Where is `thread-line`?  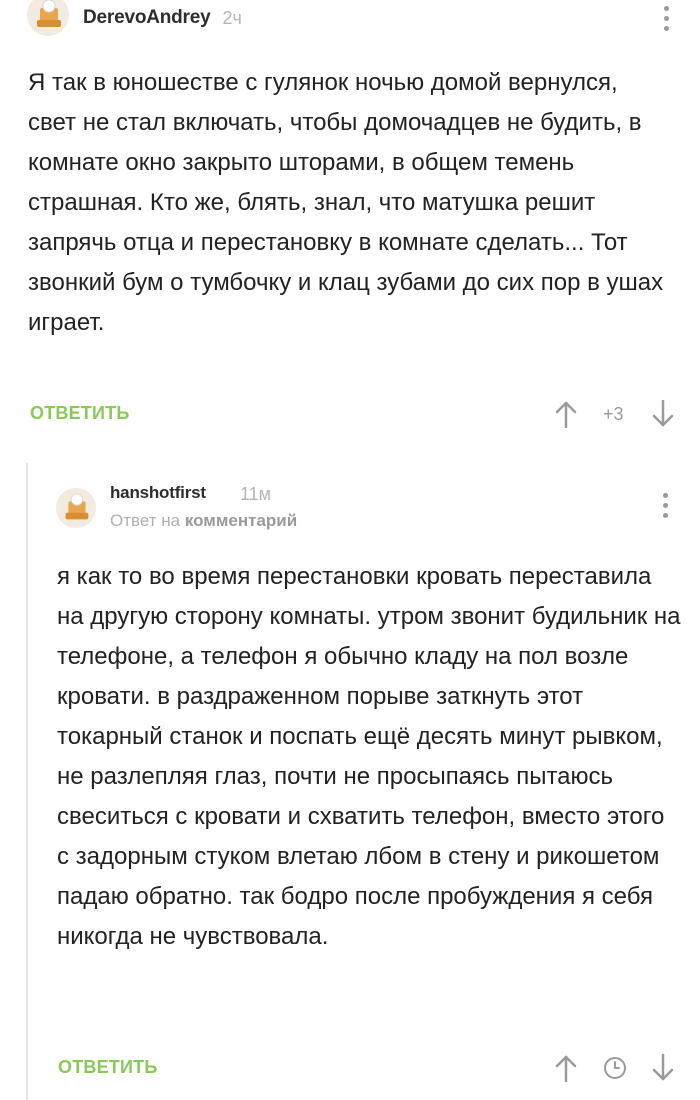 thread-line is located at coordinates (27, 781).